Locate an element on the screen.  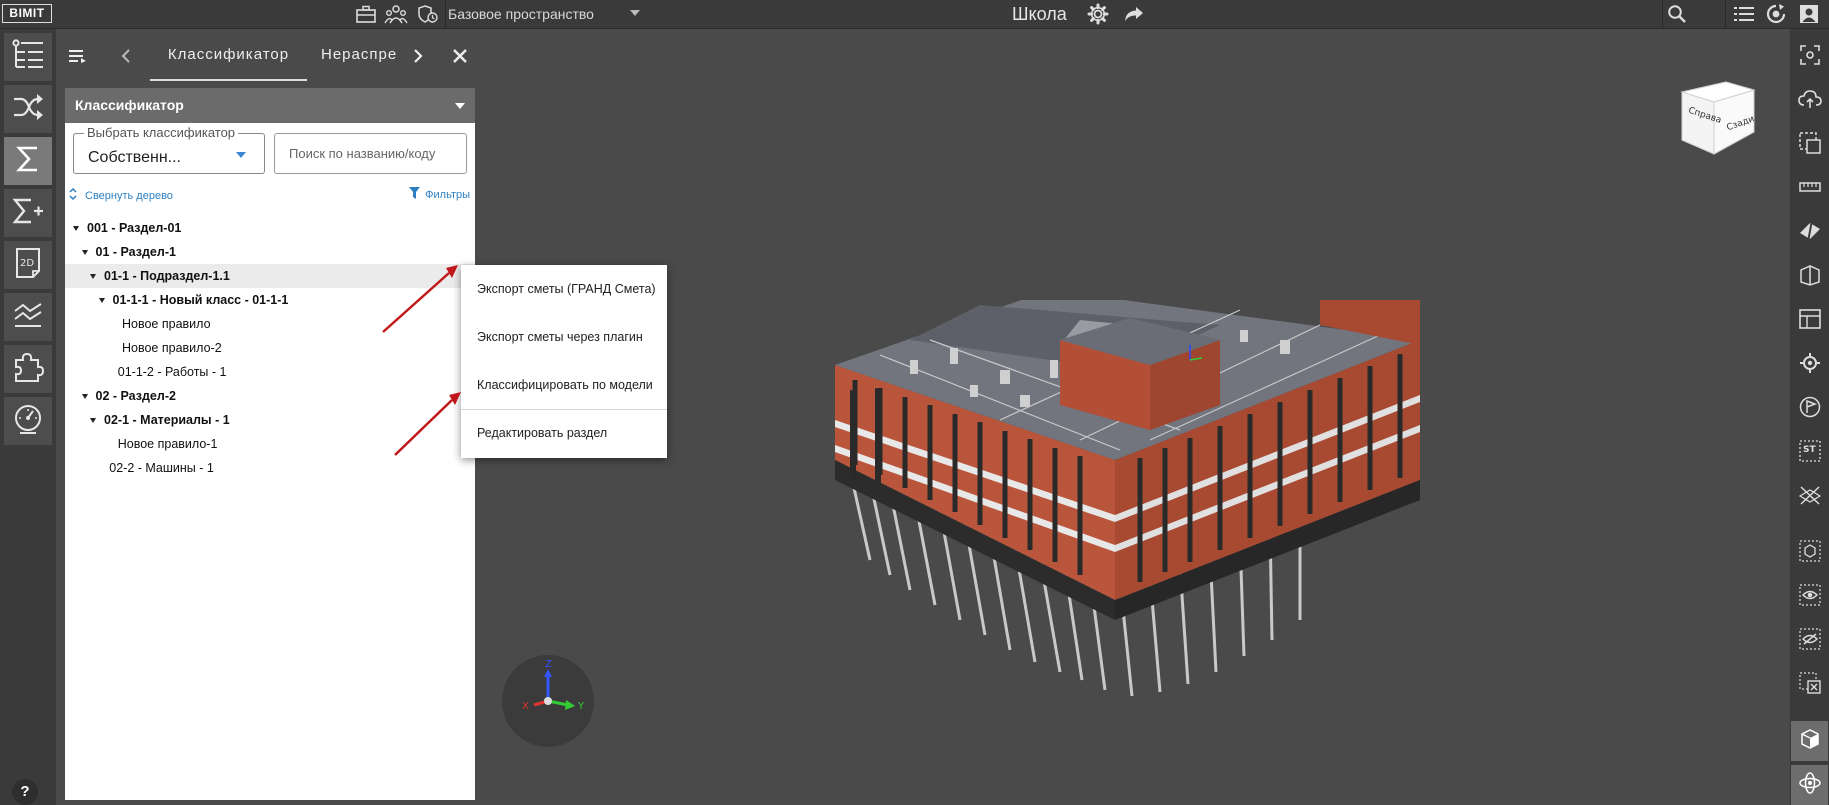
axis-gizmo: Z Y X is located at coordinates (548, 701).